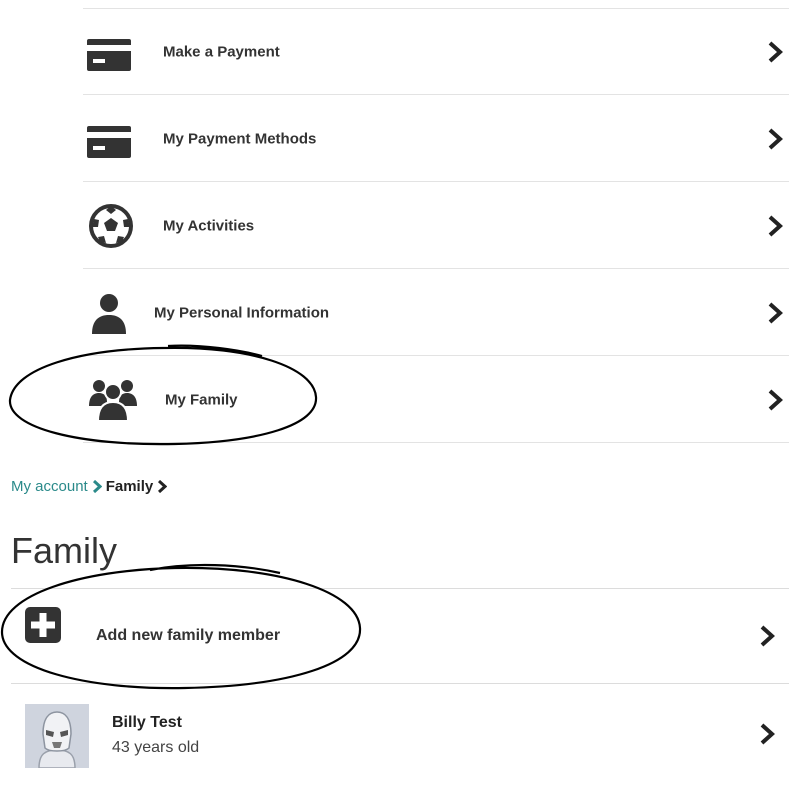 The width and height of the screenshot is (789, 795). What do you see at coordinates (240, 138) in the screenshot?
I see `menu-item-label: My Payment Methods` at bounding box center [240, 138].